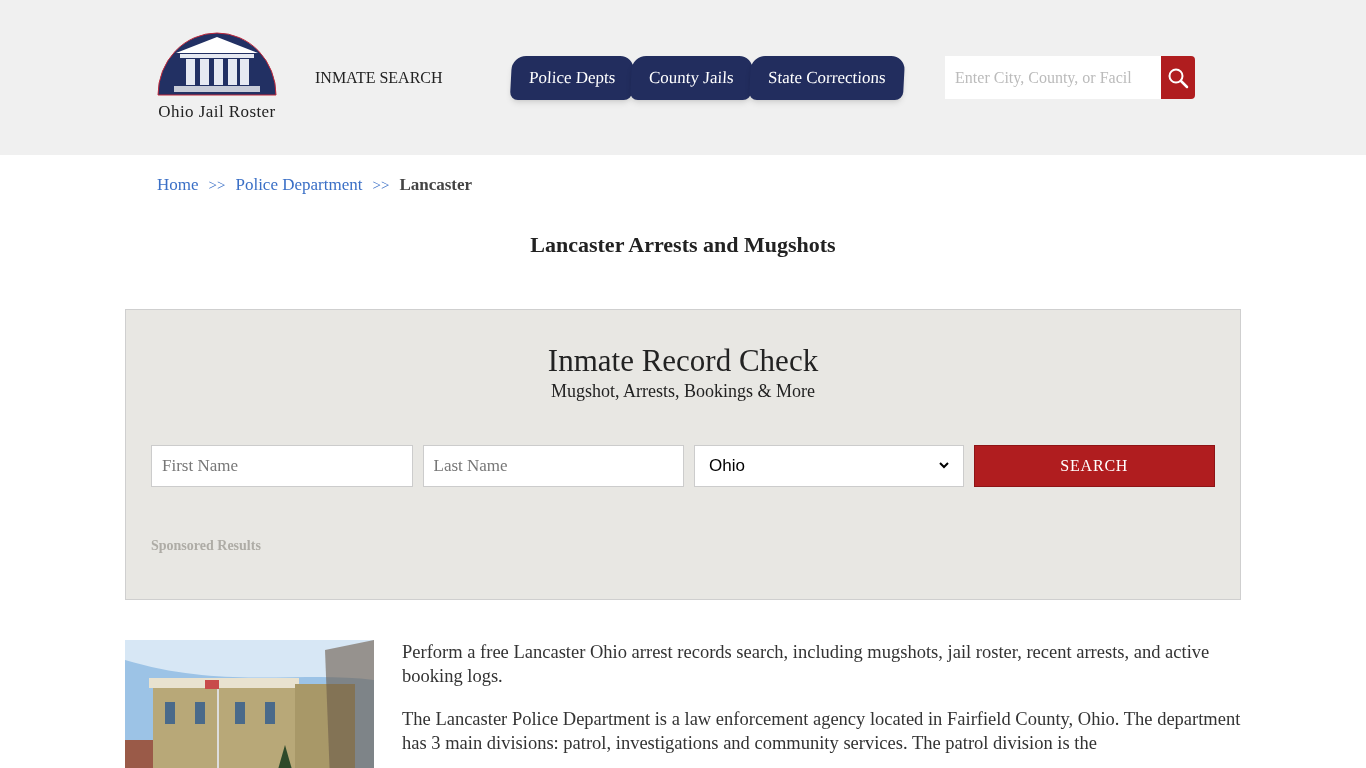 The width and height of the screenshot is (1366, 768). I want to click on inmate-search-link: INMATE SEARCH, so click(379, 77).